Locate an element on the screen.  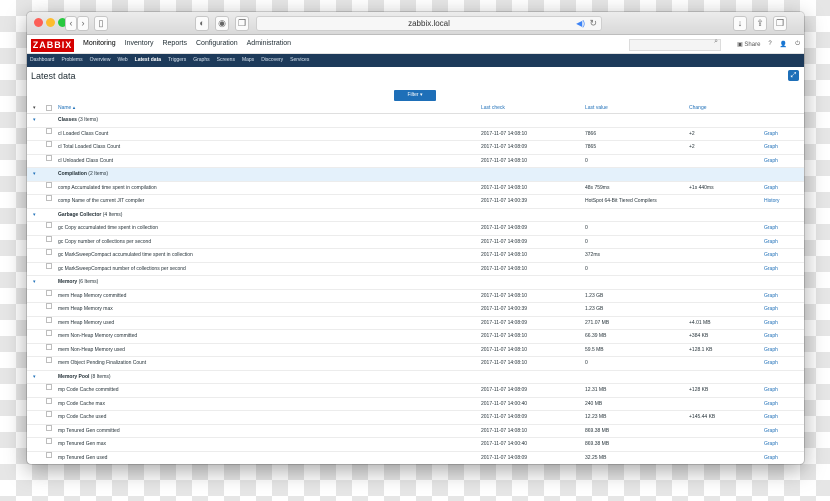
item-name: mem Heap Memory max is located at coordinates (85, 309).